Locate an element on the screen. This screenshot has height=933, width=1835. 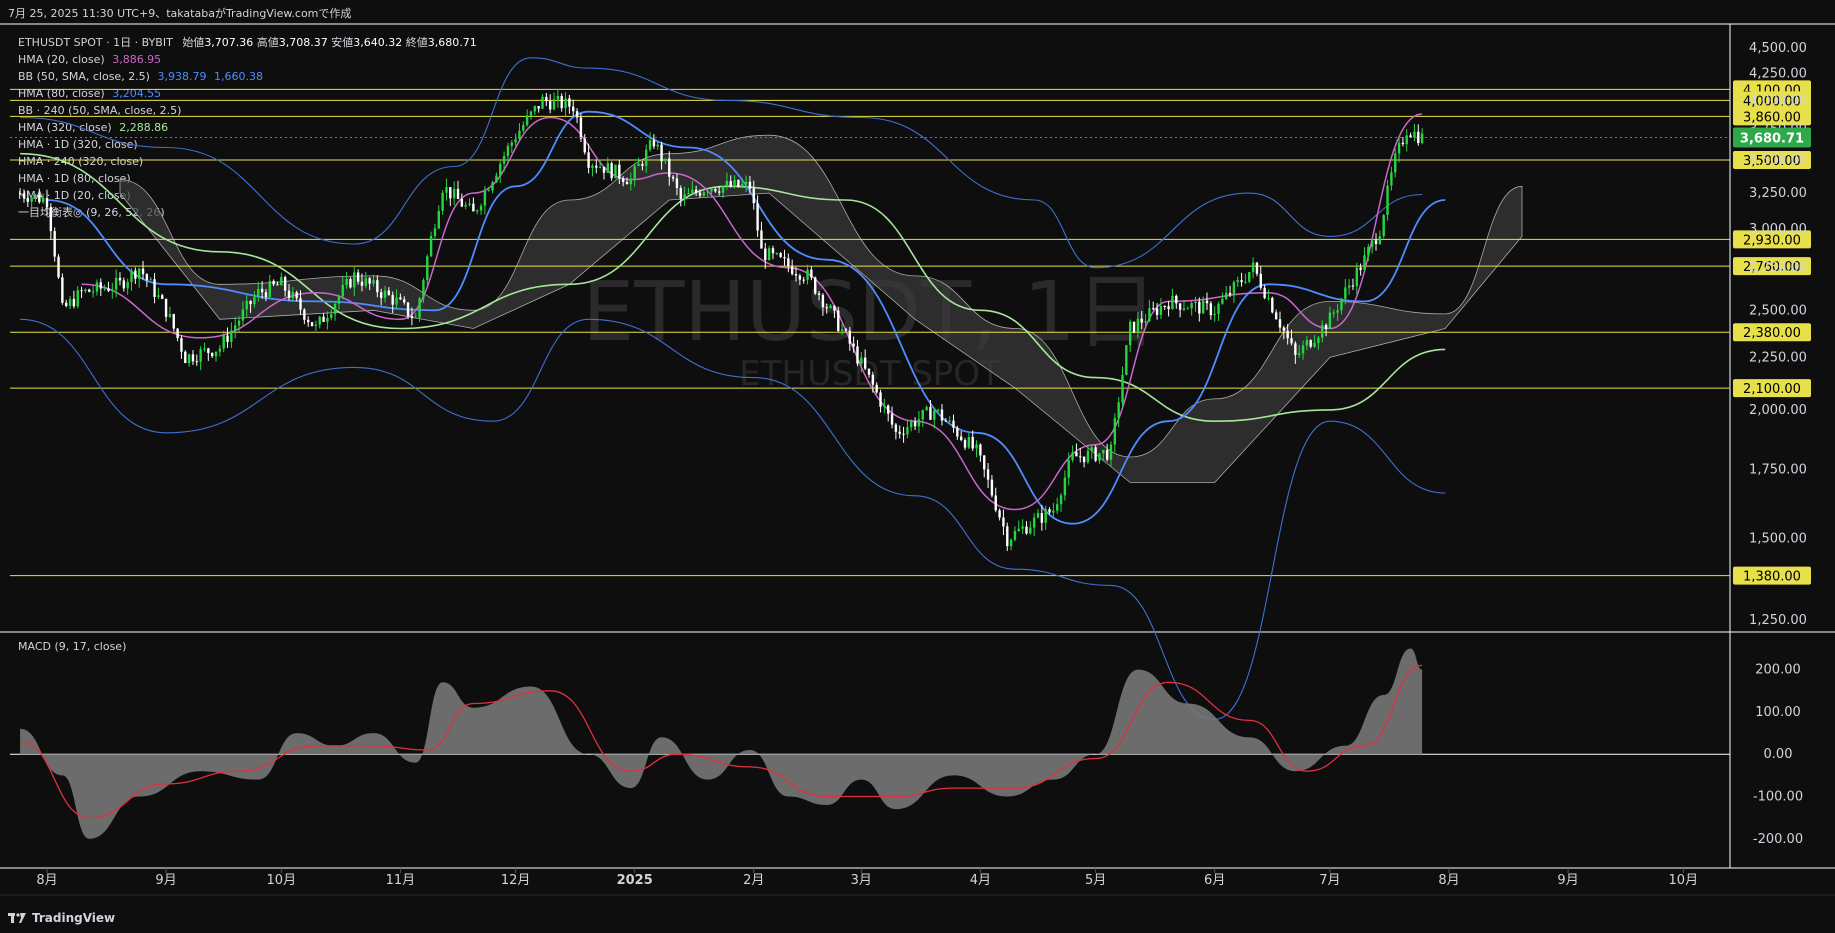
macd-tick-label: -100.00 is located at coordinates (1778, 797).